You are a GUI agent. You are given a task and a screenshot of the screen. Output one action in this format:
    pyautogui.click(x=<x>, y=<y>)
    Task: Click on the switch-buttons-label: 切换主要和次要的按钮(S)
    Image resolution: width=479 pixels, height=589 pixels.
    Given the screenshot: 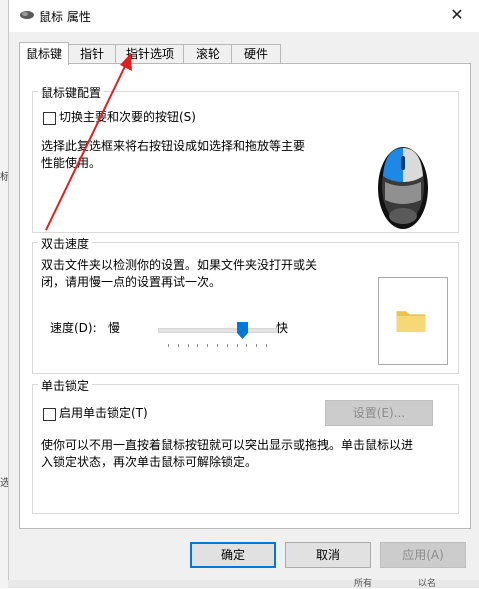 What is the action you would take?
    pyautogui.click(x=127, y=117)
    